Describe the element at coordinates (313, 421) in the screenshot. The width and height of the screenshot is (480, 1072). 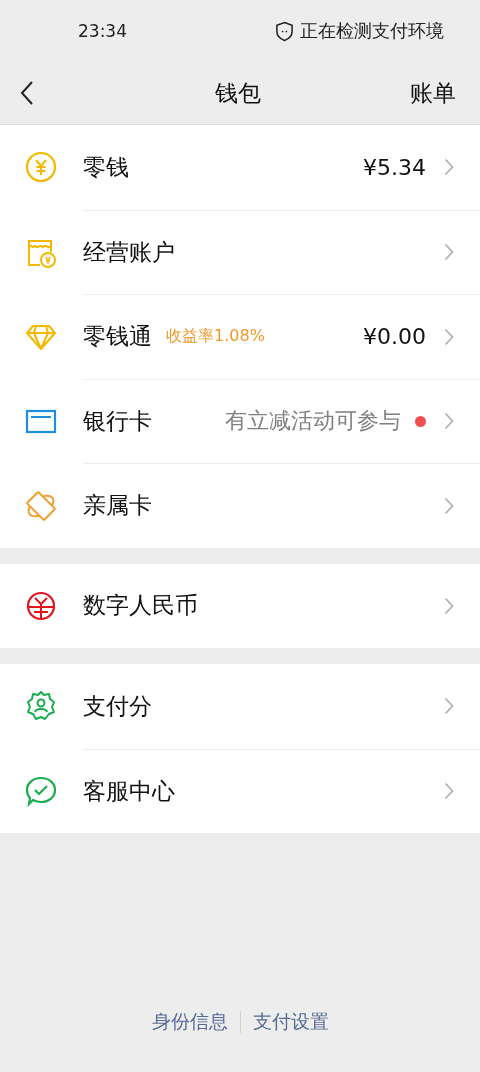
I see `promo-hint: 有立减活动可参与` at that location.